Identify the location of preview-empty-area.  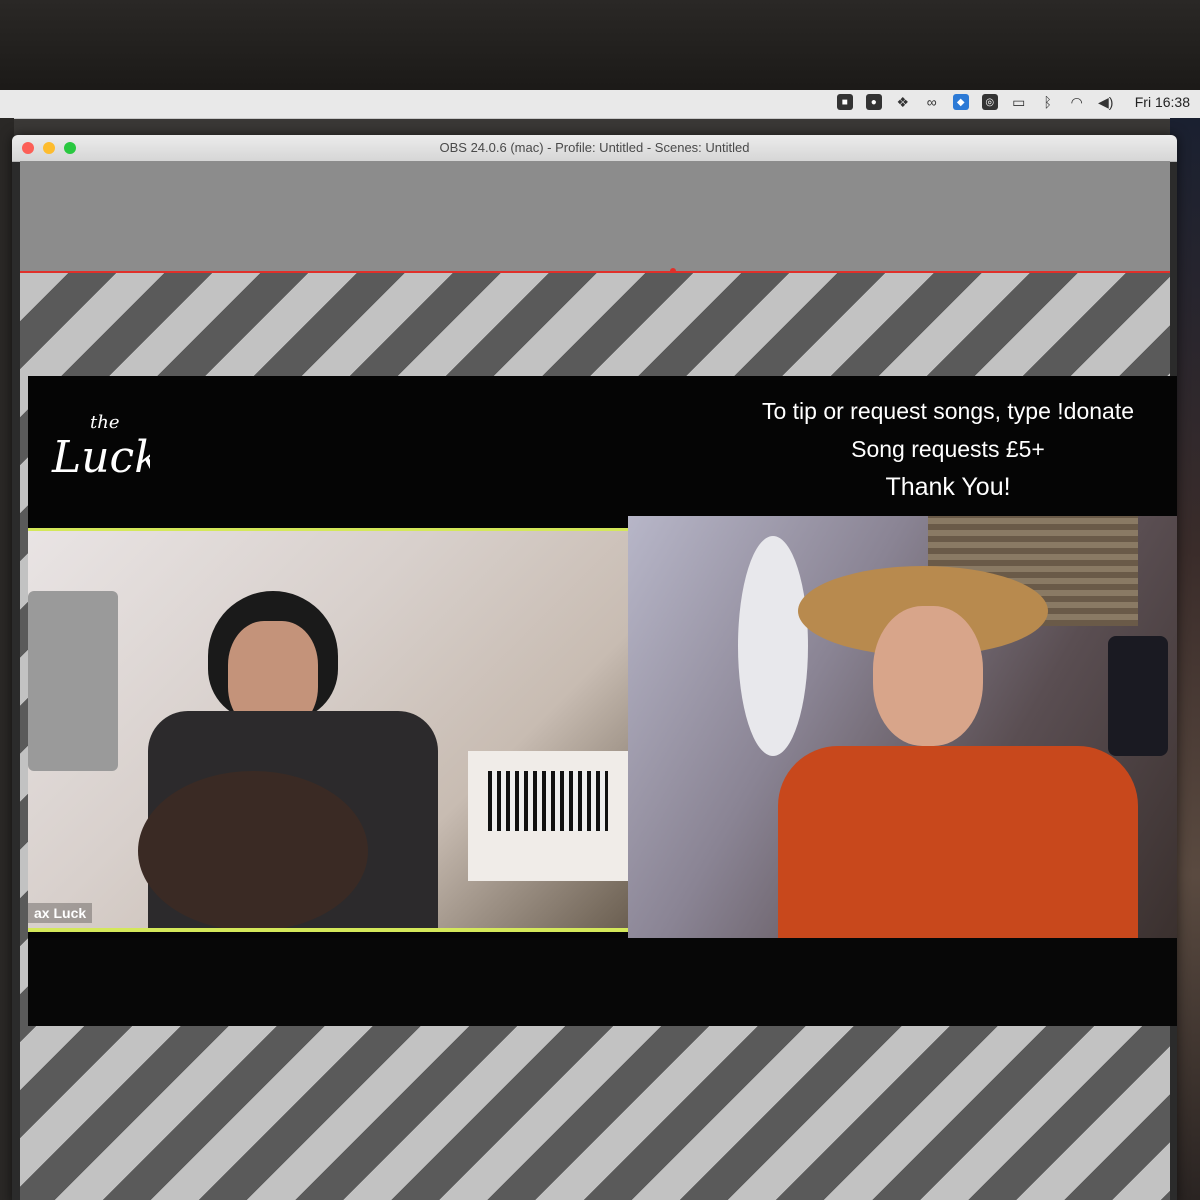
(595, 216).